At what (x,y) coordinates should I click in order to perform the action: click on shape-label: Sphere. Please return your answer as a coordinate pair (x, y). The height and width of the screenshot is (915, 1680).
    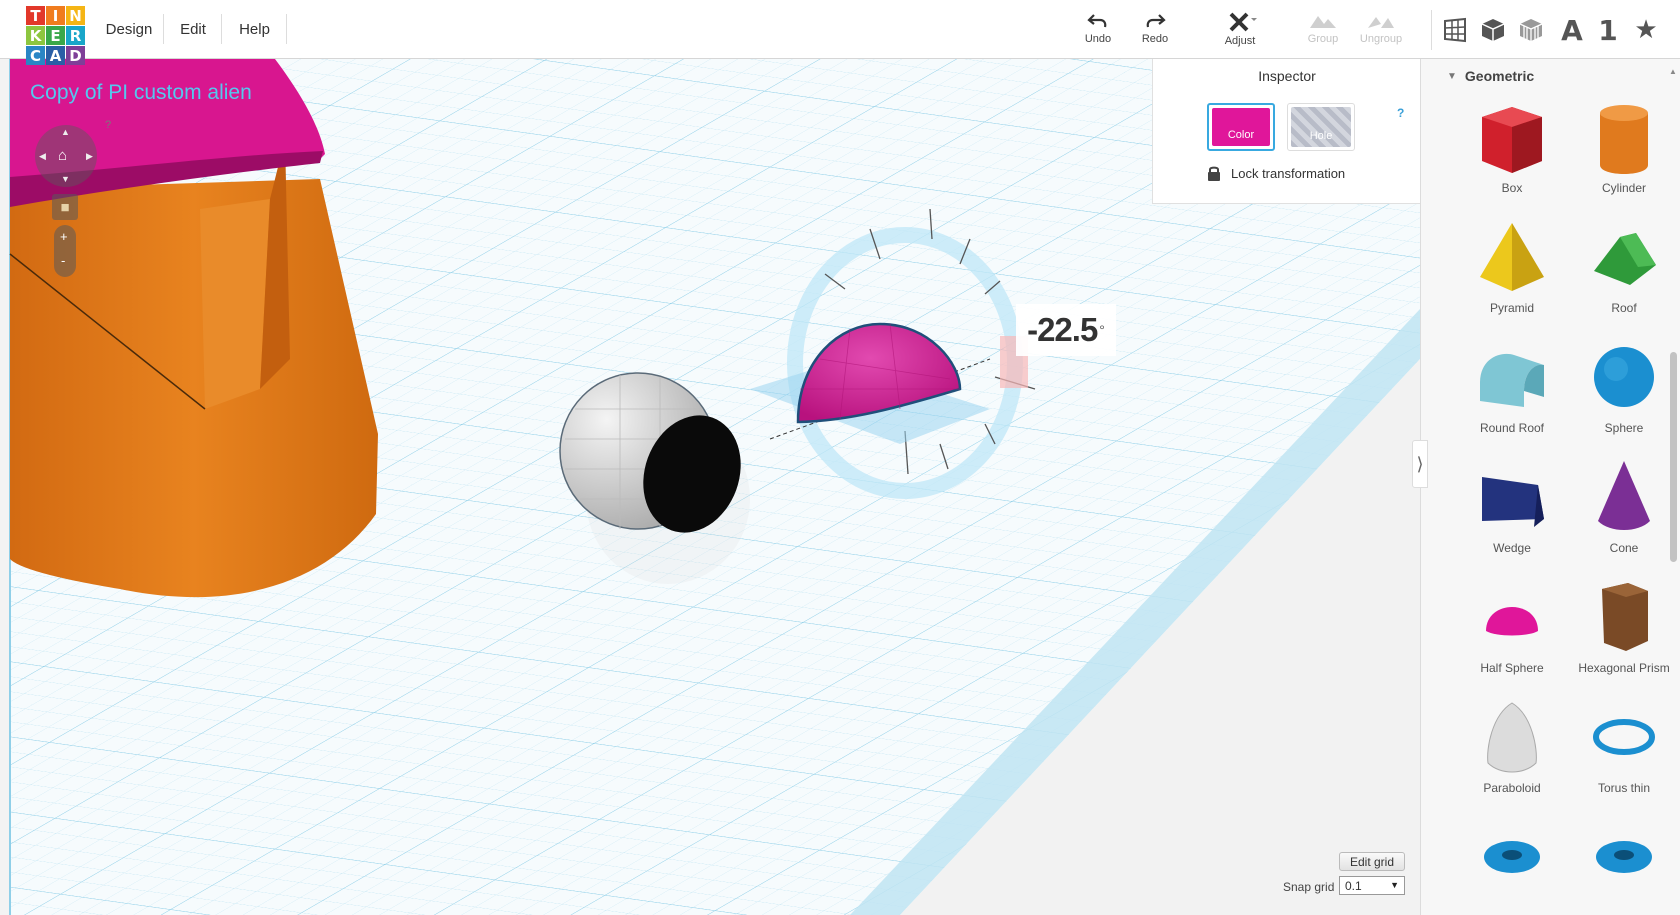
    Looking at the image, I should click on (1624, 428).